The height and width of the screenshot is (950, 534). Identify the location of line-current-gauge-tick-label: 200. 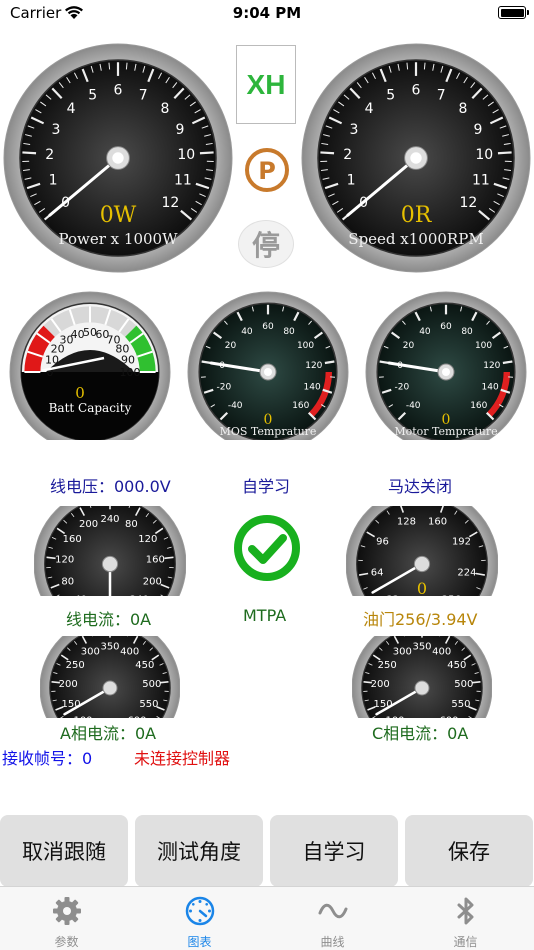
(88, 524).